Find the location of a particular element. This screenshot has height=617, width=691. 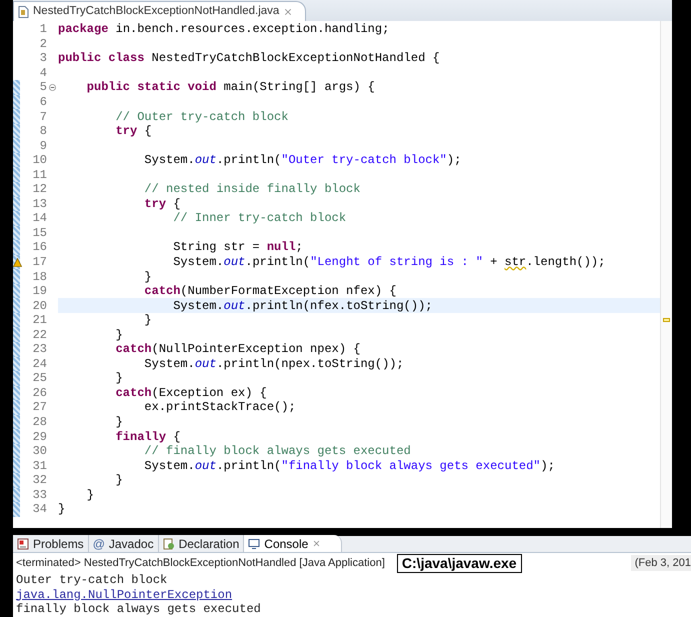

declaration-icon is located at coordinates (168, 544).